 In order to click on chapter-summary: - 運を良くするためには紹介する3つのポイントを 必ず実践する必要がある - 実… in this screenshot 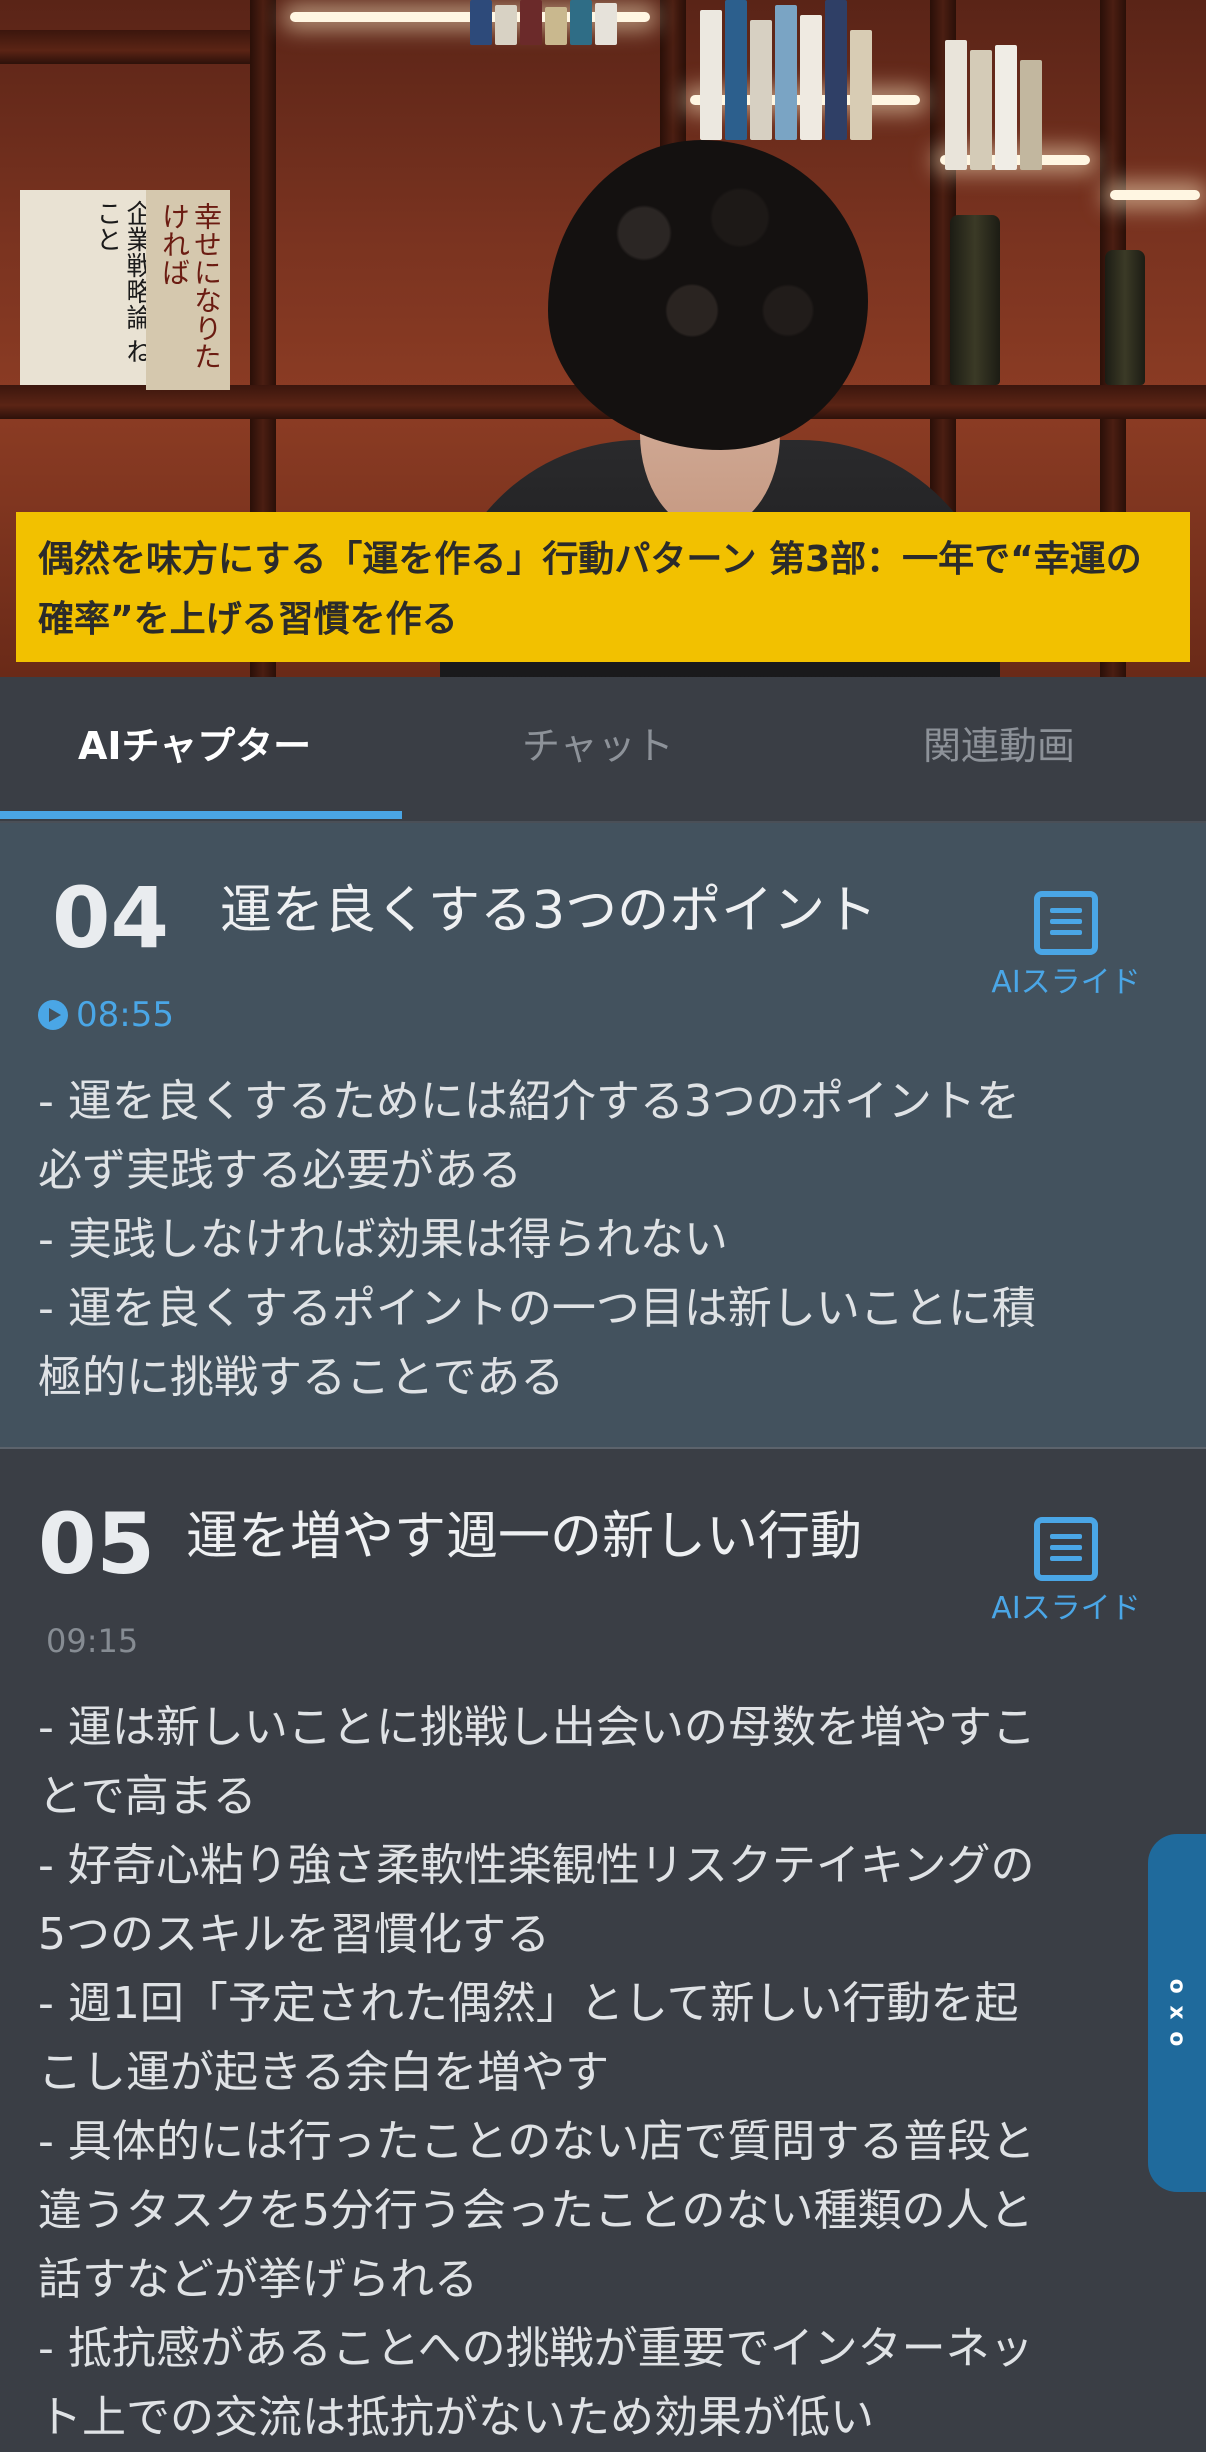, I will do `click(603, 1239)`.